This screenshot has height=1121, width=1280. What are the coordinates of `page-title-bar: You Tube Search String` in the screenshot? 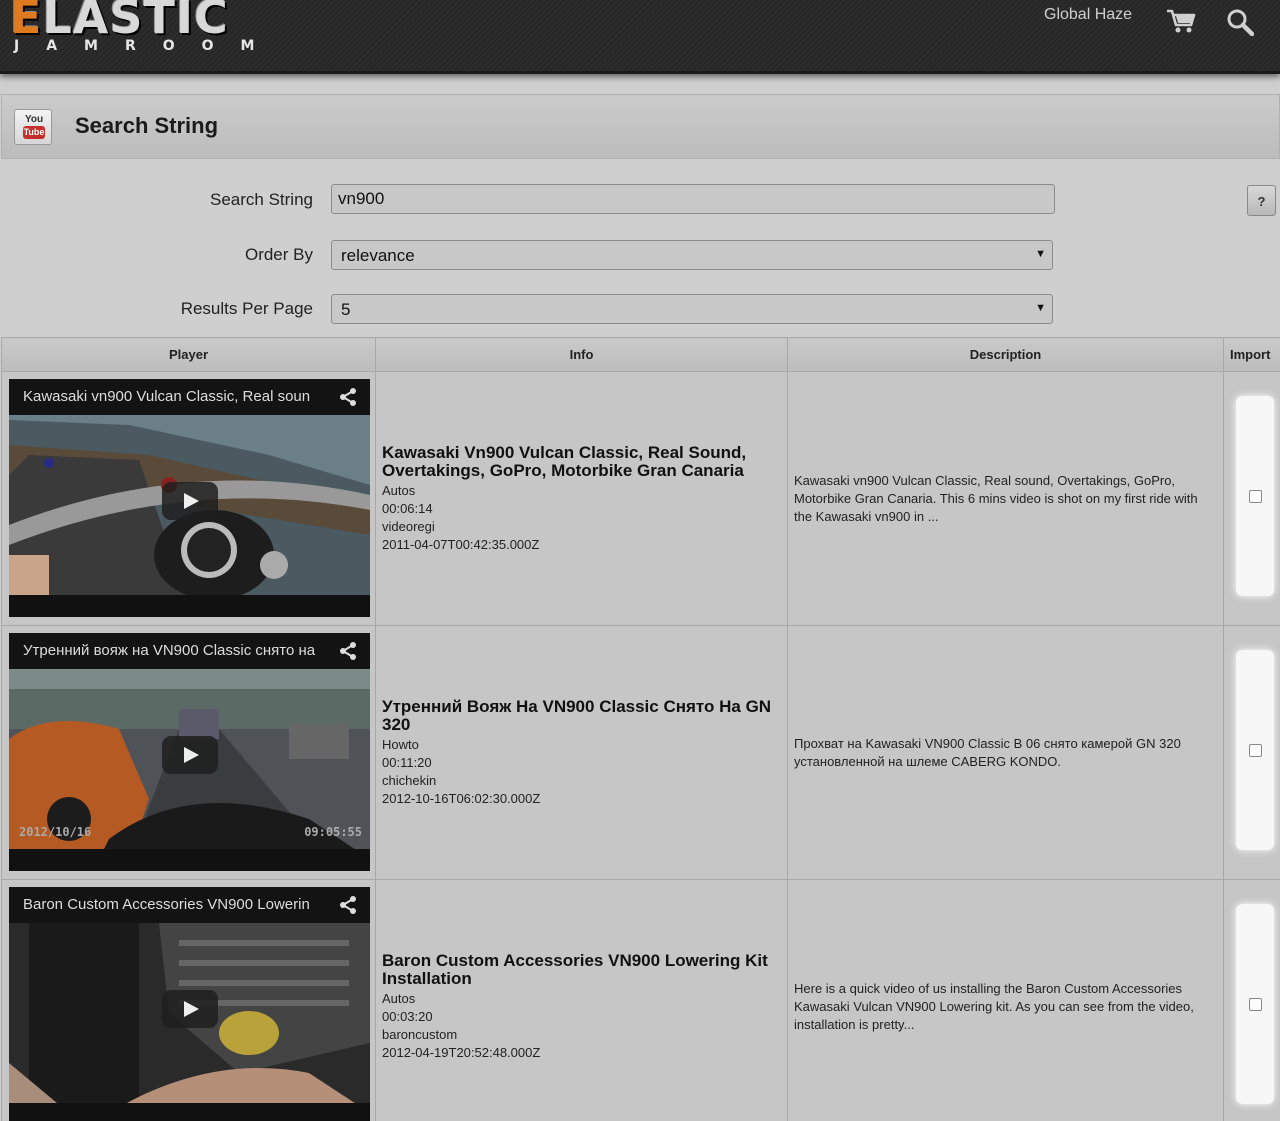 It's located at (640, 126).